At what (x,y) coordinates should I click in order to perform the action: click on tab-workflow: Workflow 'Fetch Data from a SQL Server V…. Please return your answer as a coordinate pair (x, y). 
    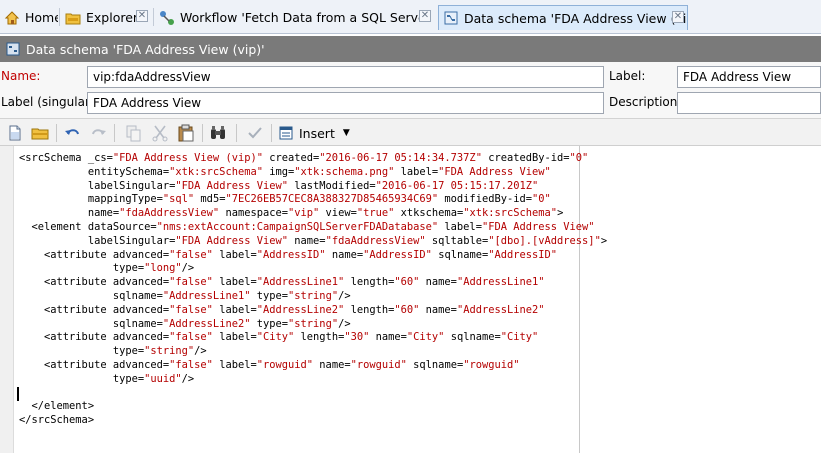
    Looking at the image, I should click on (294, 17).